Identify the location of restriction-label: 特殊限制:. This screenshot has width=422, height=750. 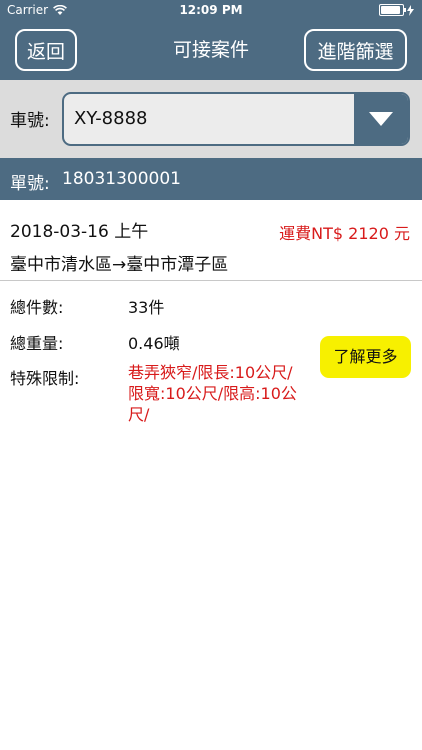
(45, 378).